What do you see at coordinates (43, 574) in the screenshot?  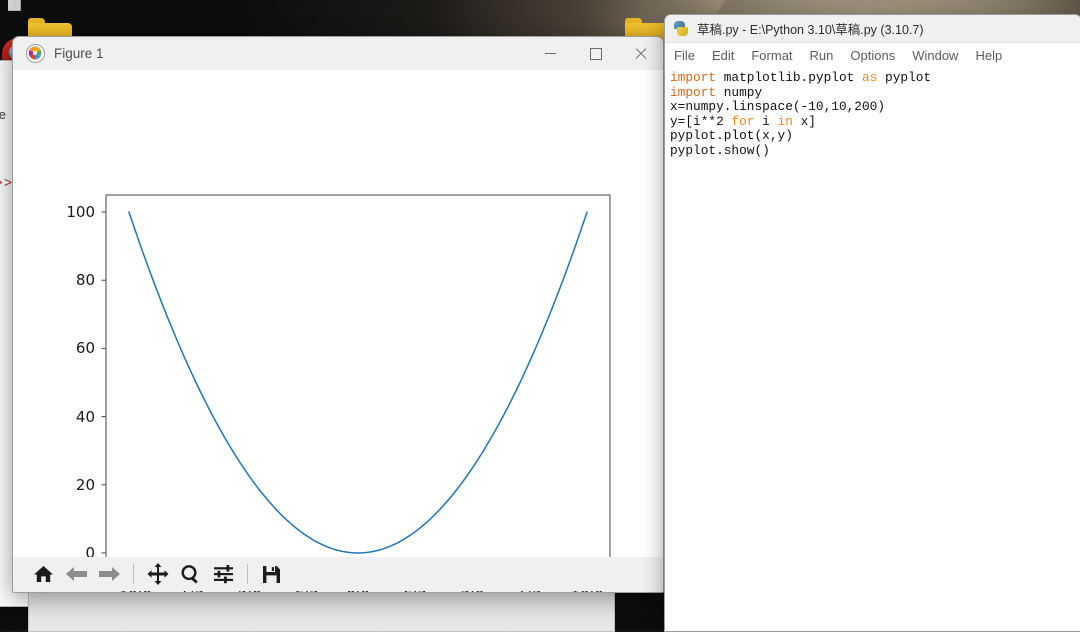 I see `home-icon` at bounding box center [43, 574].